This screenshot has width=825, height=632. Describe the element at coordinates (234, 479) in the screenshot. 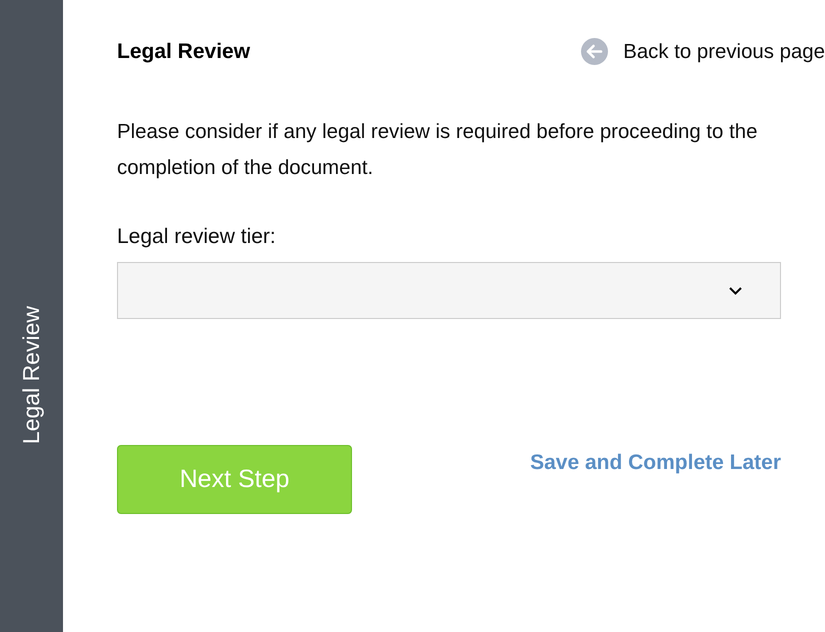

I see `next-step-button: Next Step` at that location.